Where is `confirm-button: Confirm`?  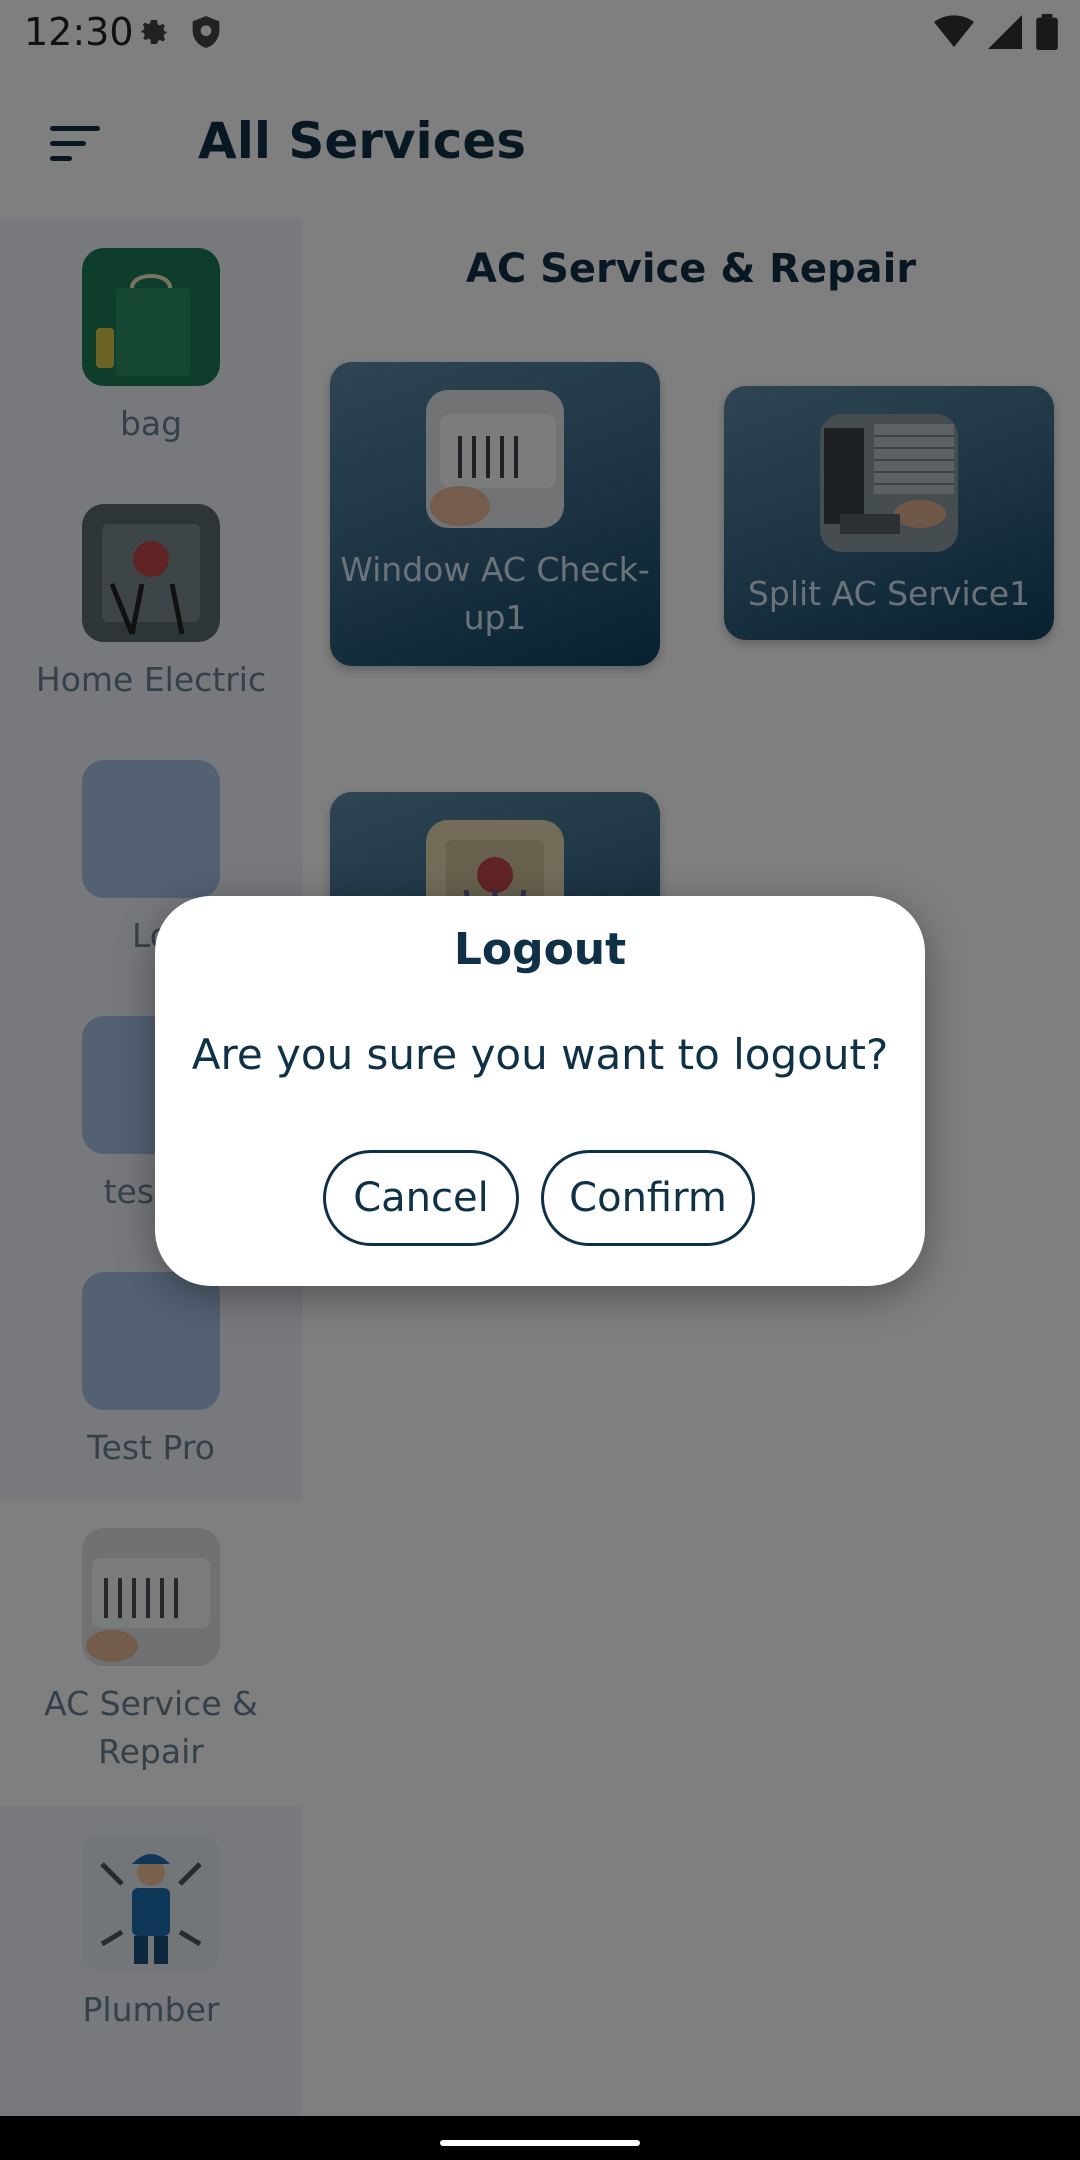
confirm-button: Confirm is located at coordinates (648, 1198).